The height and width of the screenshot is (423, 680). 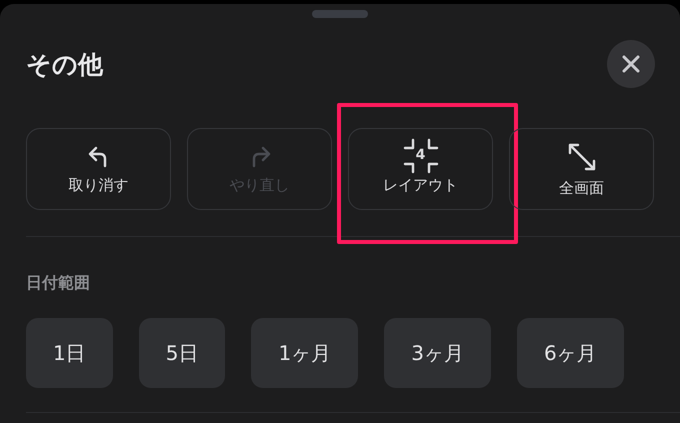 What do you see at coordinates (304, 353) in the screenshot?
I see `range-chip: 1ヶ月` at bounding box center [304, 353].